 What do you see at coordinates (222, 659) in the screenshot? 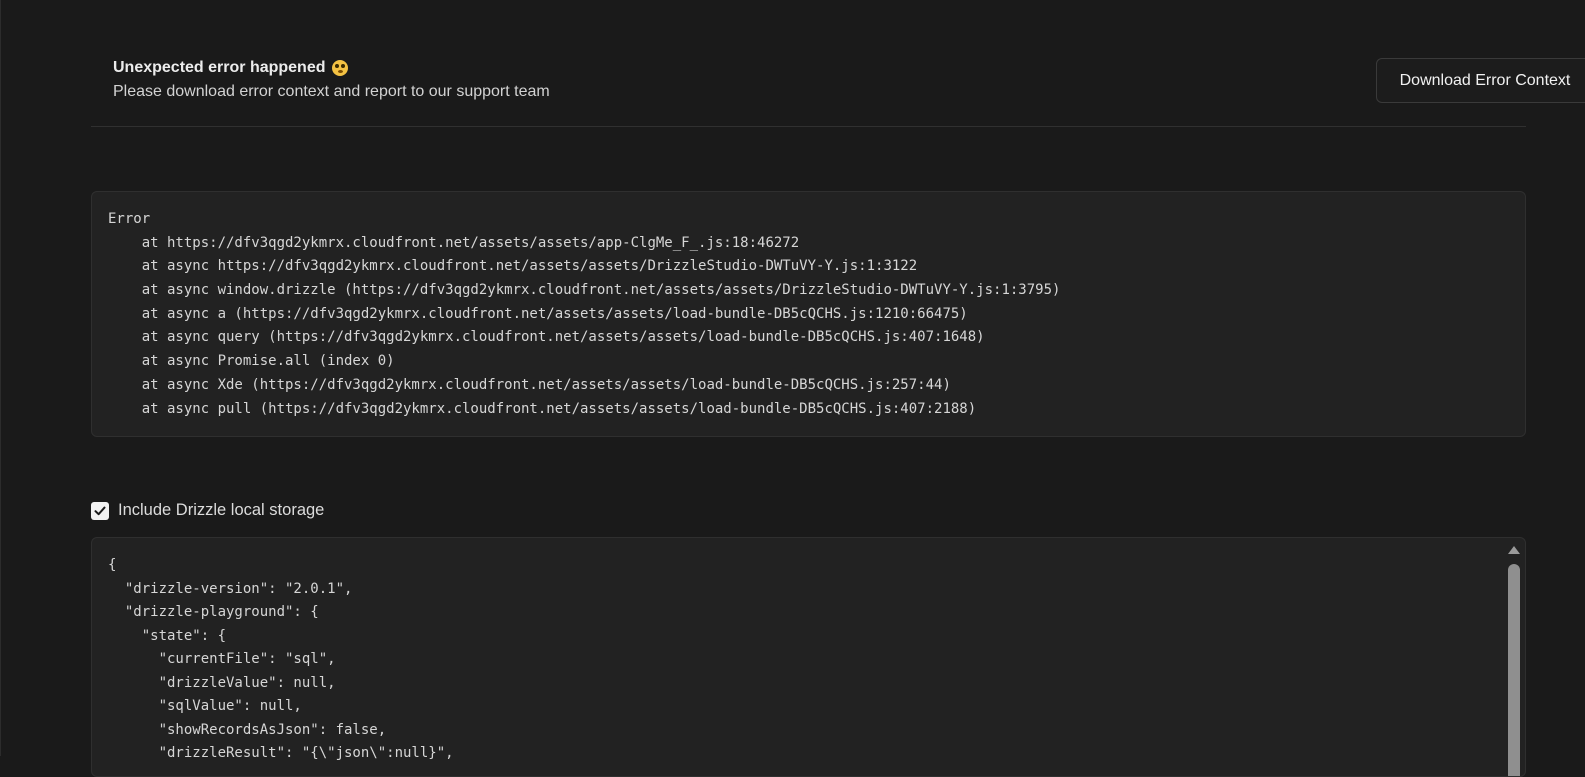
I see `json-line: "currentFile": "sql",` at bounding box center [222, 659].